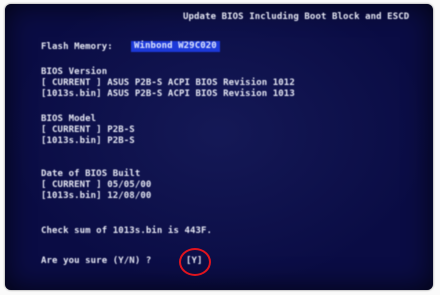 The height and width of the screenshot is (295, 440). What do you see at coordinates (88, 141) in the screenshot?
I see `bios-model-file: [1013s.bin] P2B-S` at bounding box center [88, 141].